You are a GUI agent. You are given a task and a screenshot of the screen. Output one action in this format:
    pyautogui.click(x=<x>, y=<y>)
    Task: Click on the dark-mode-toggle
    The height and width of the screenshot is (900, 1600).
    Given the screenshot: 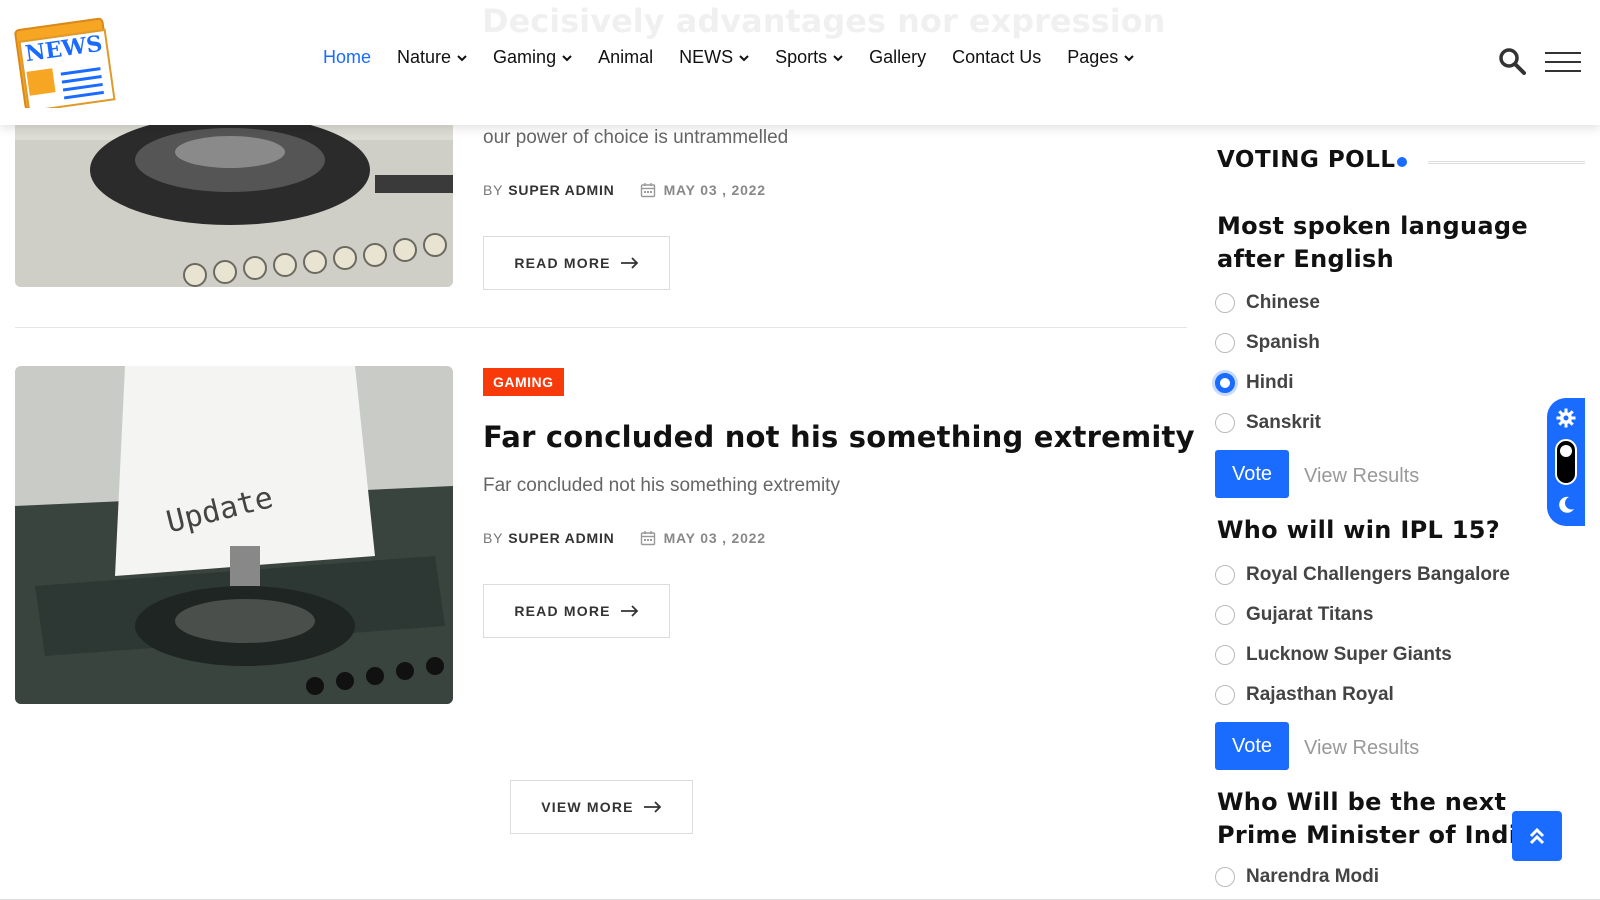 What is the action you would take?
    pyautogui.click(x=1566, y=462)
    